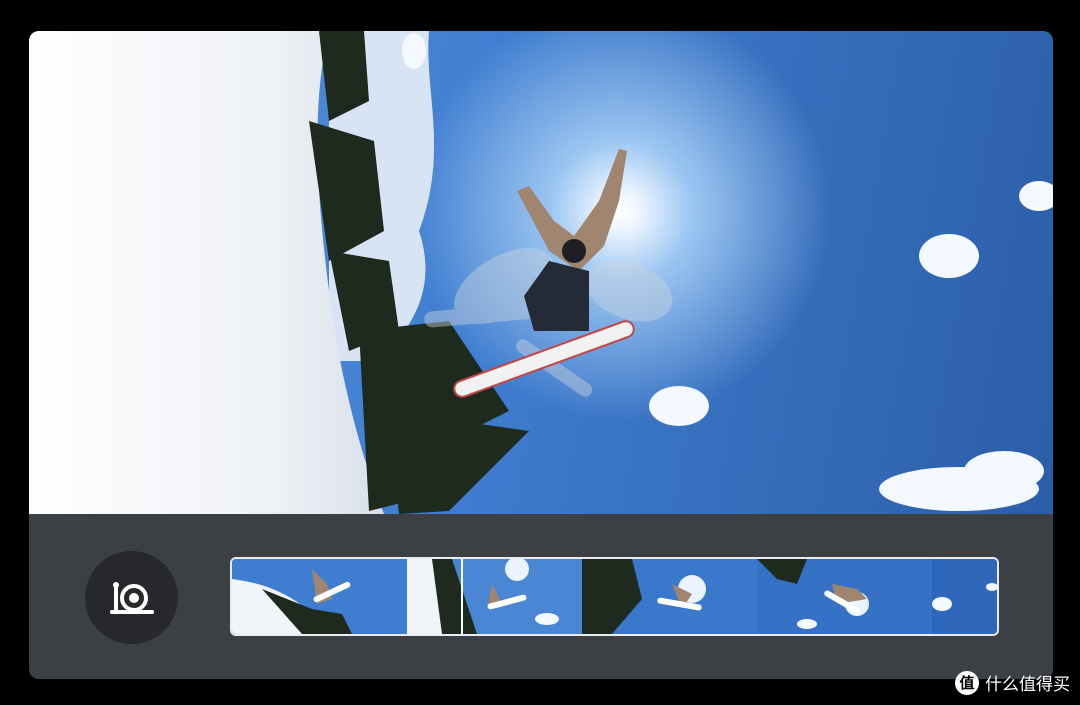 The width and height of the screenshot is (1080, 705). What do you see at coordinates (967, 682) in the screenshot?
I see `watermark-logo: 值` at bounding box center [967, 682].